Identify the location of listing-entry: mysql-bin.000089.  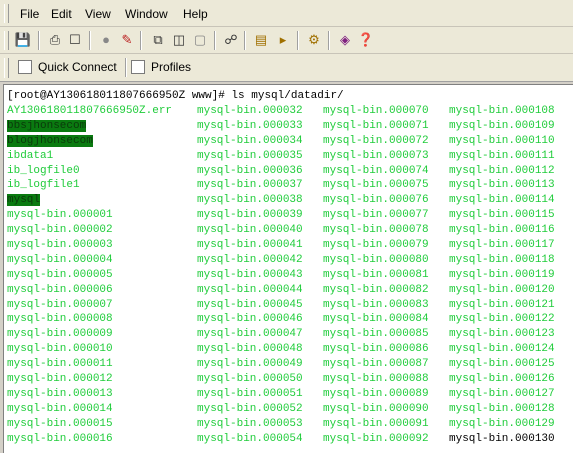
(376, 394).